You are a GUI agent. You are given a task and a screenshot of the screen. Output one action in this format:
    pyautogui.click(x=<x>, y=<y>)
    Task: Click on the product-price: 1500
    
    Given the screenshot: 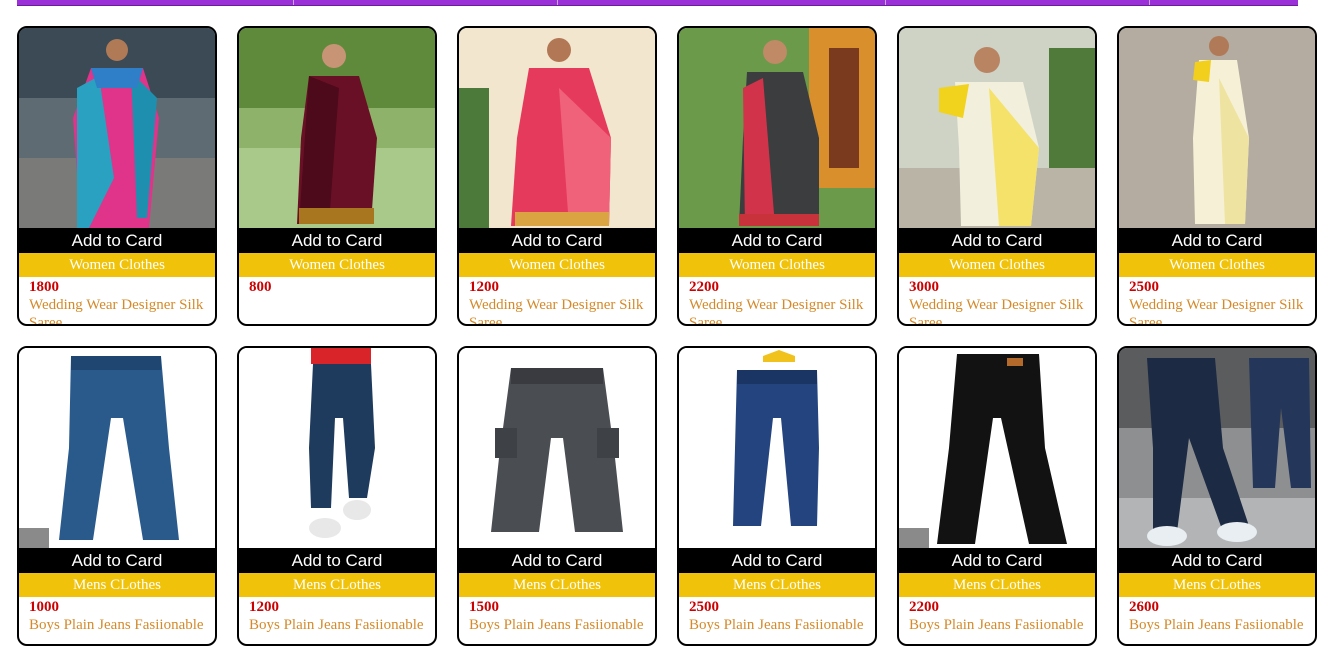 What is the action you would take?
    pyautogui.click(x=484, y=607)
    